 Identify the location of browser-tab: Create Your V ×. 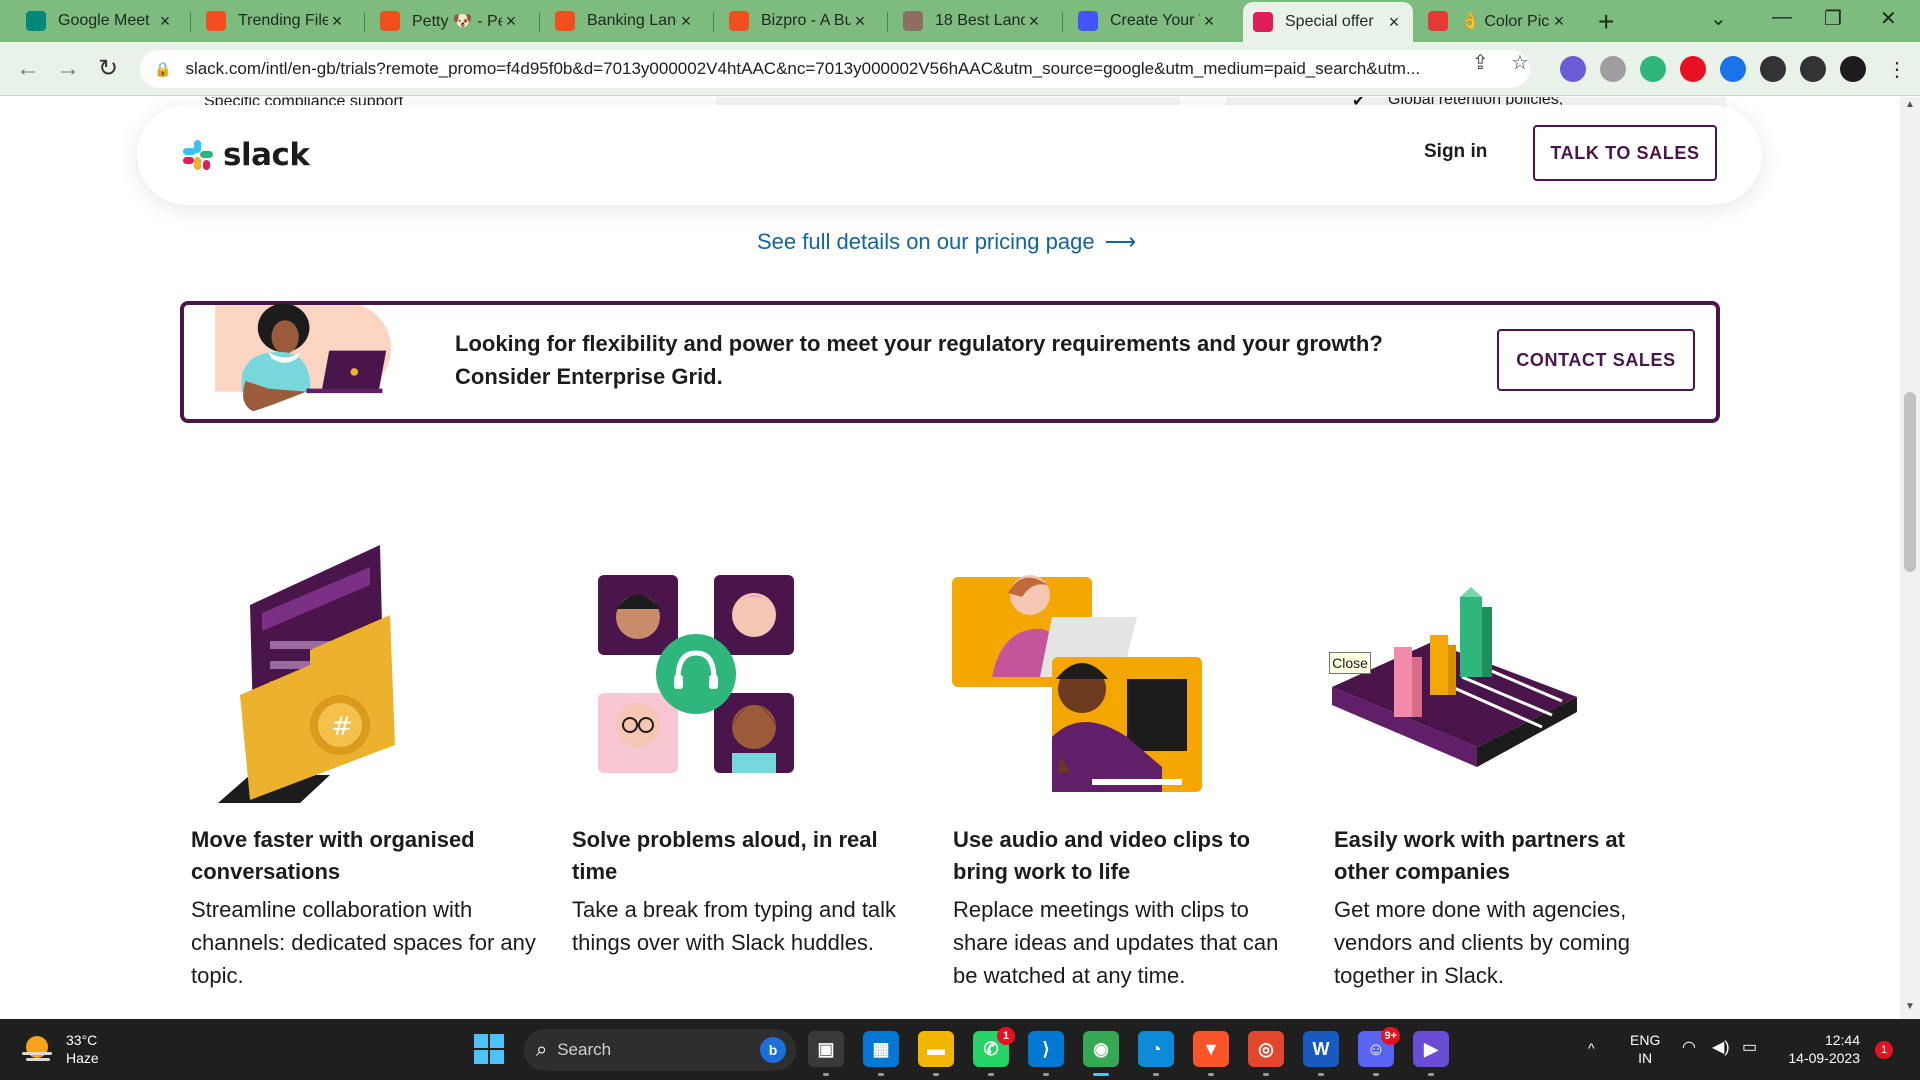
(1148, 21).